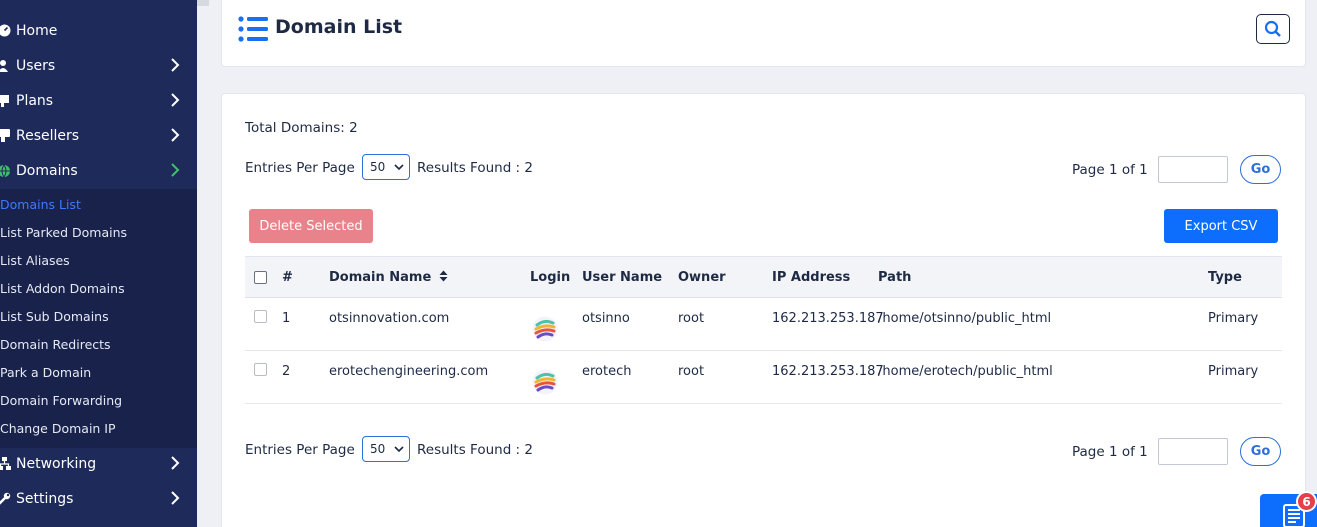 This screenshot has height=527, width=1317. I want to click on speedometer-icon, so click(5, 31).